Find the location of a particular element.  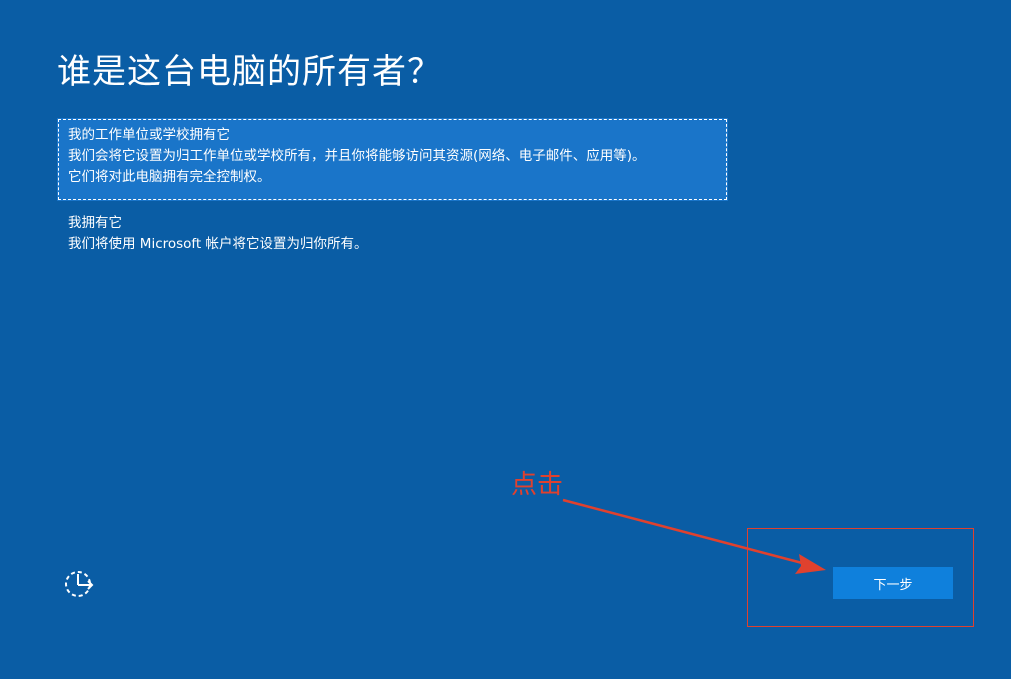

page-title: 谁是这台电脑的所有者？ is located at coordinates (249, 72).